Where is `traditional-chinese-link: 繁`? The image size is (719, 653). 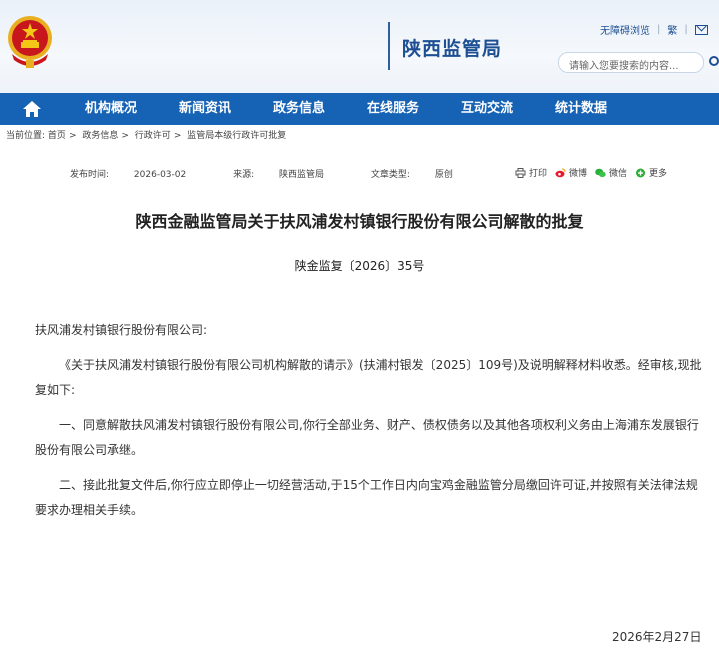
traditional-chinese-link: 繁 is located at coordinates (672, 29).